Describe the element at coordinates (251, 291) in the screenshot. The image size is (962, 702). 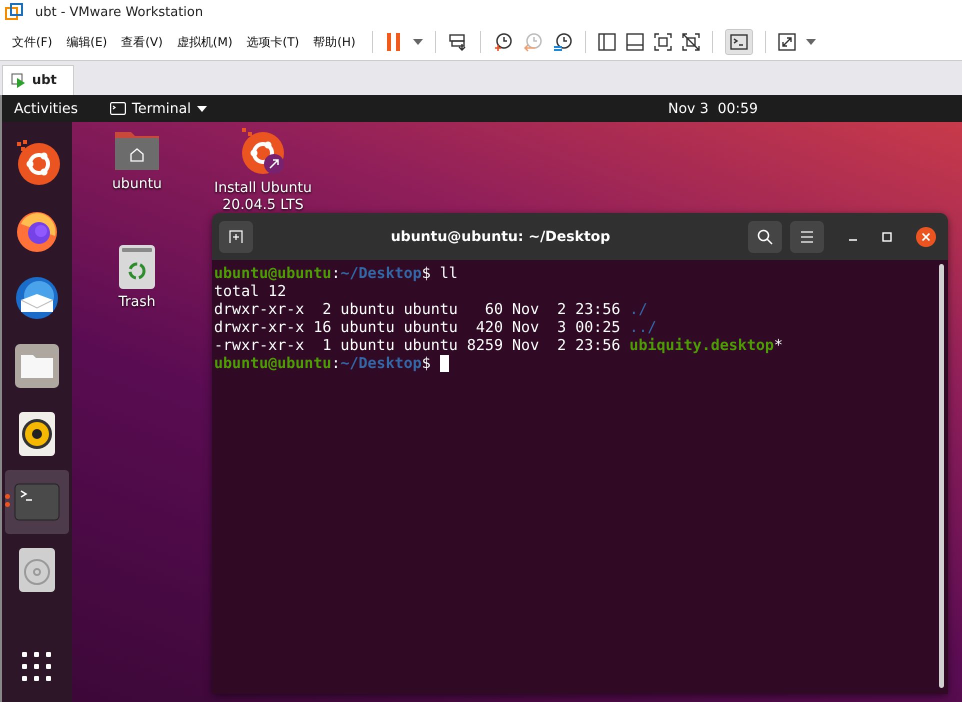
I see `terminal-line: total 12` at that location.